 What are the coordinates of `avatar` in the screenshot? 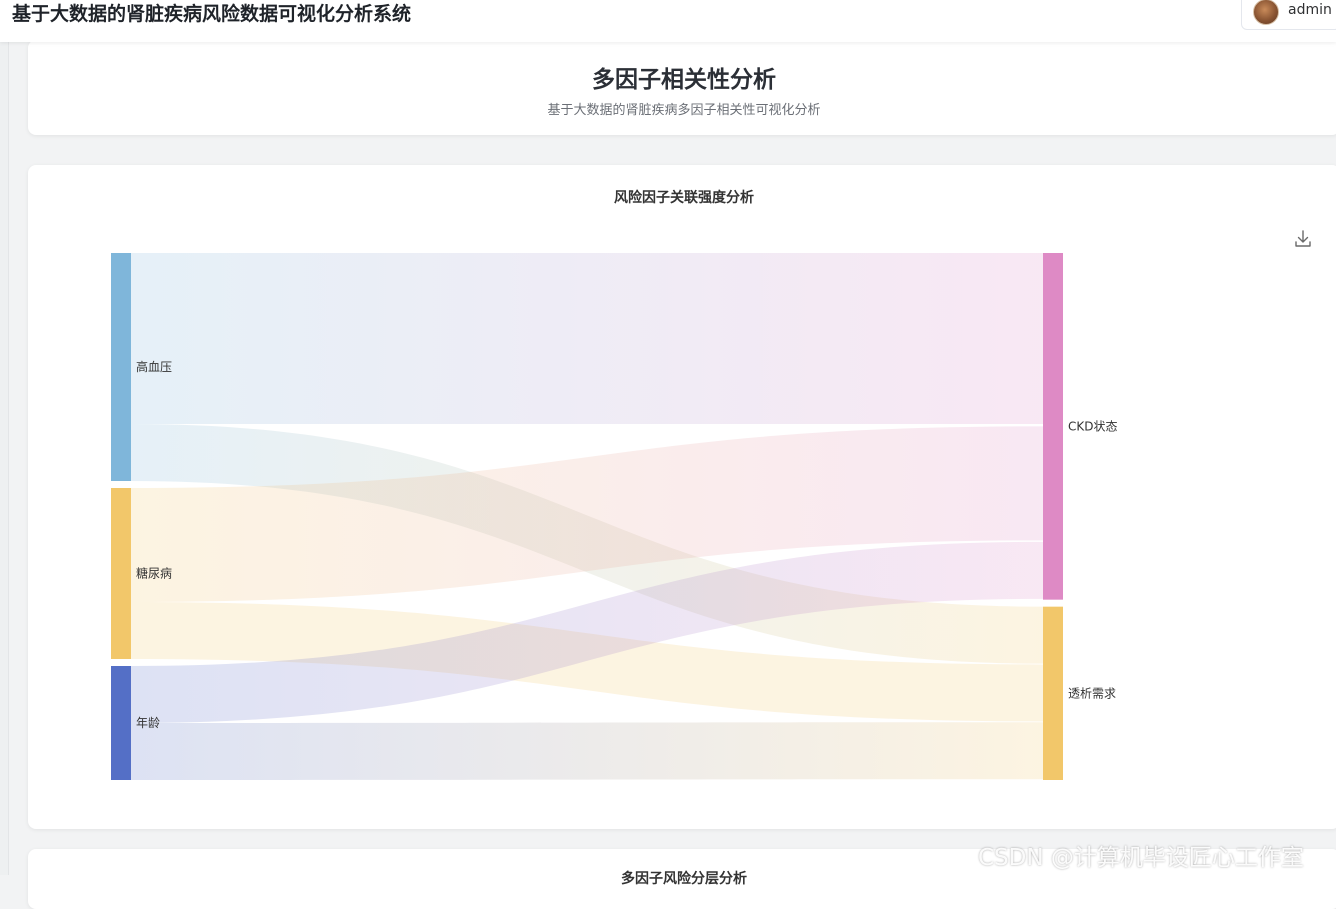 It's located at (1266, 12).